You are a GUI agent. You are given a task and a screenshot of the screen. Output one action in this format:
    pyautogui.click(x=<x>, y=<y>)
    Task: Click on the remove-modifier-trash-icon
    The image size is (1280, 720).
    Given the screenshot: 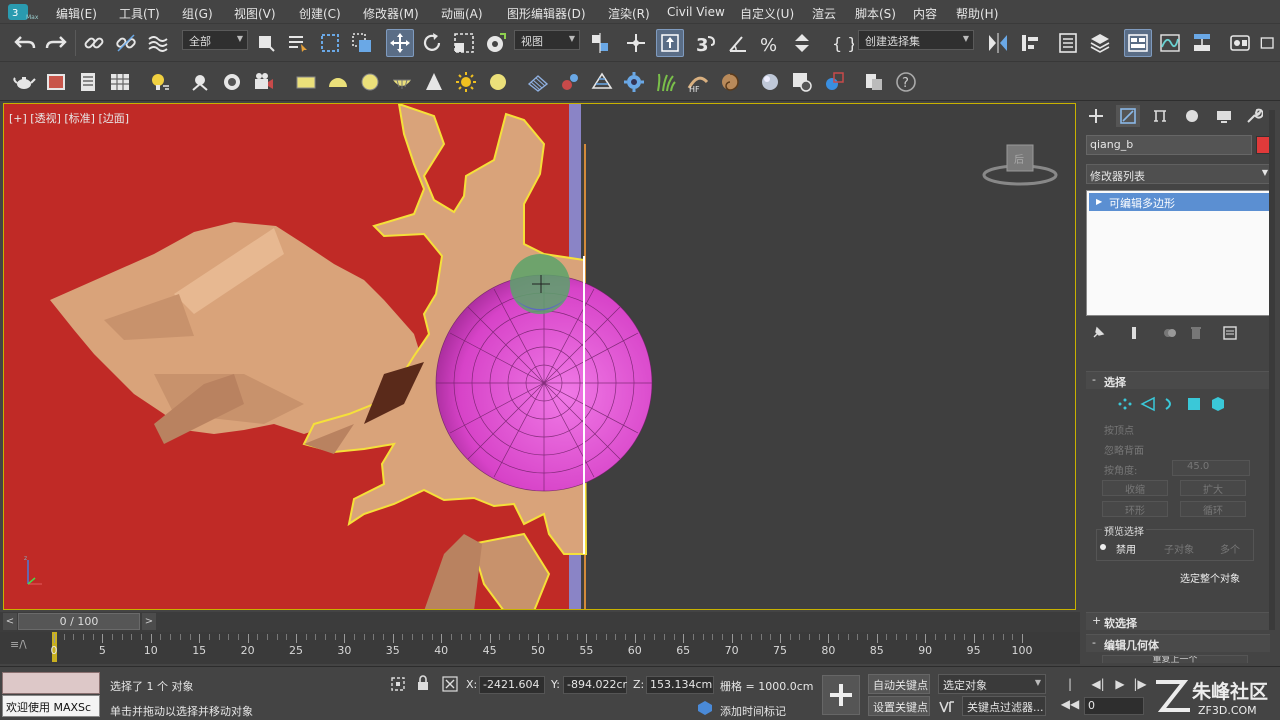 What is the action you would take?
    pyautogui.click(x=1196, y=333)
    